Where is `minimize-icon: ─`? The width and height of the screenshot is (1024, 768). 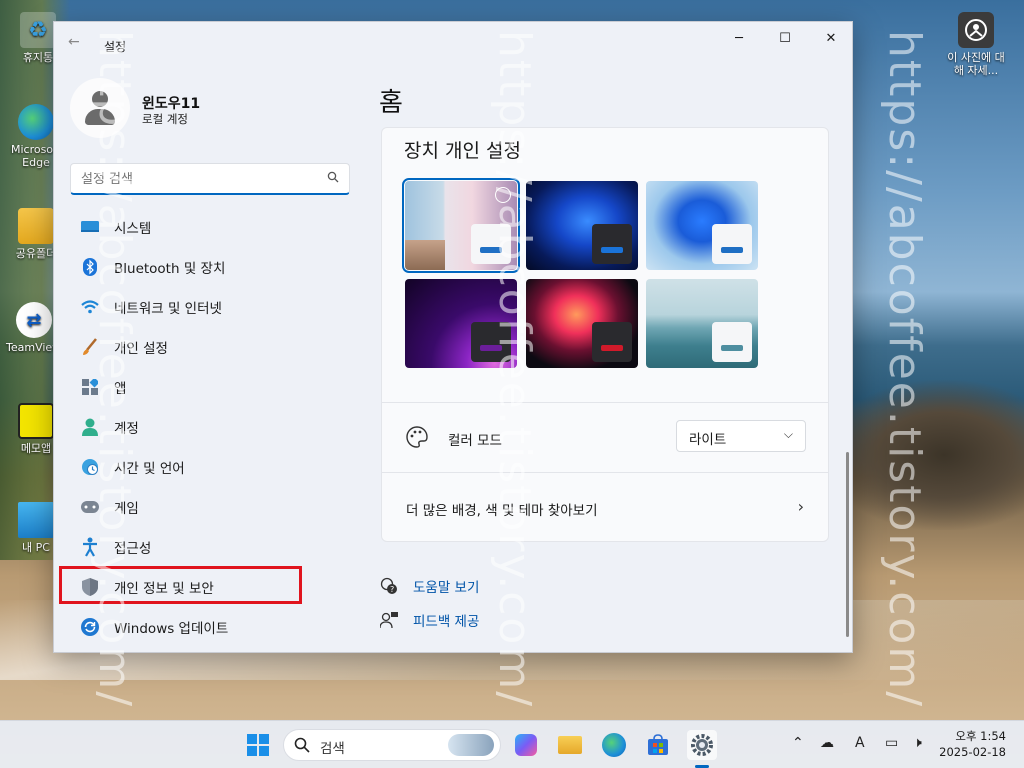
minimize-icon: ─ is located at coordinates (739, 38).